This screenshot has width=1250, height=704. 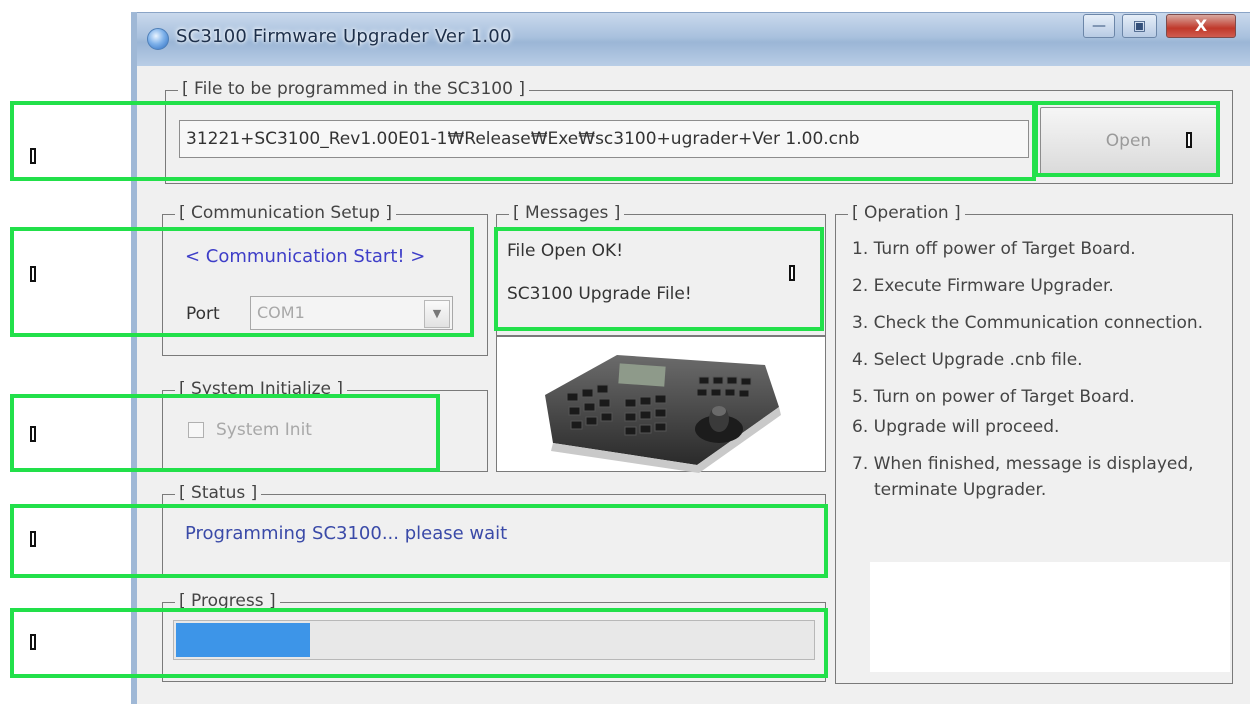 What do you see at coordinates (523, 141) in the screenshot?
I see `highlight-box-file` at bounding box center [523, 141].